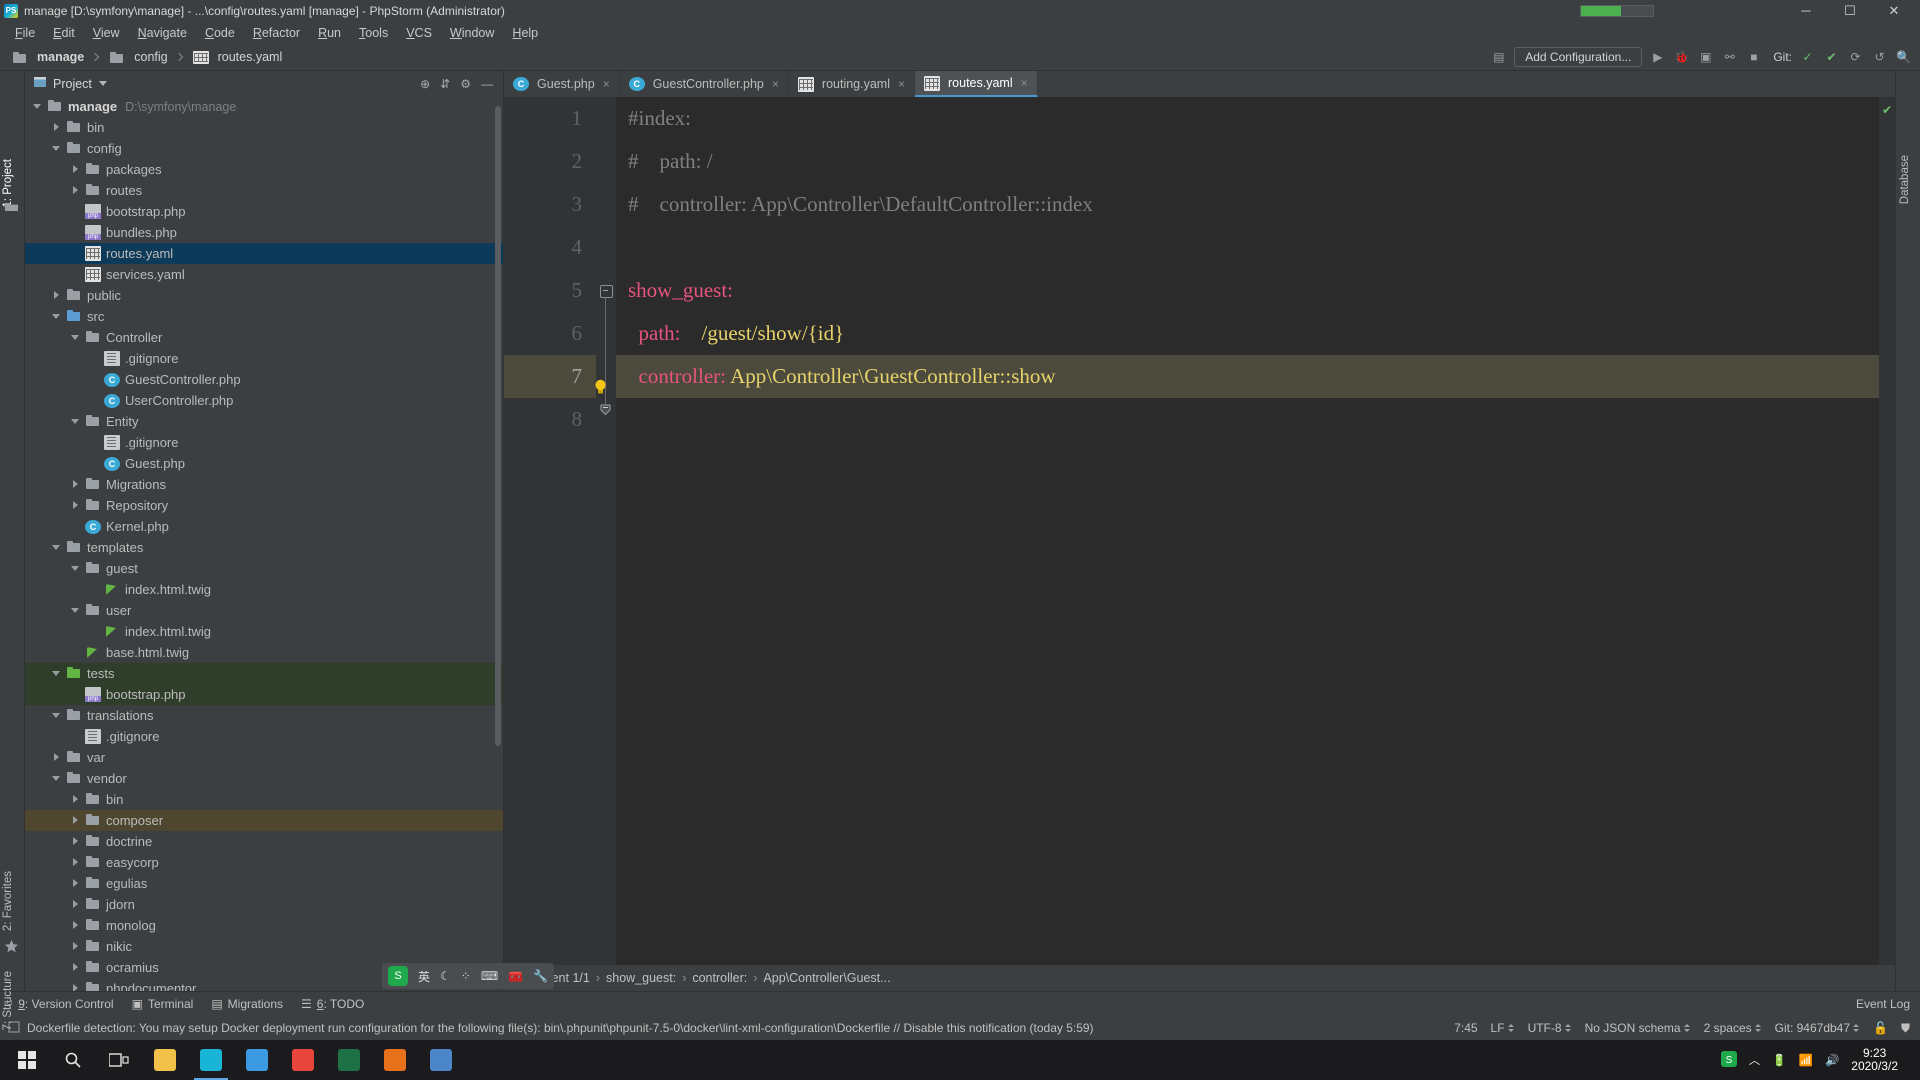 This screenshot has width=1920, height=1080. What do you see at coordinates (1753, 57) in the screenshot?
I see `stop-icon: ■` at bounding box center [1753, 57].